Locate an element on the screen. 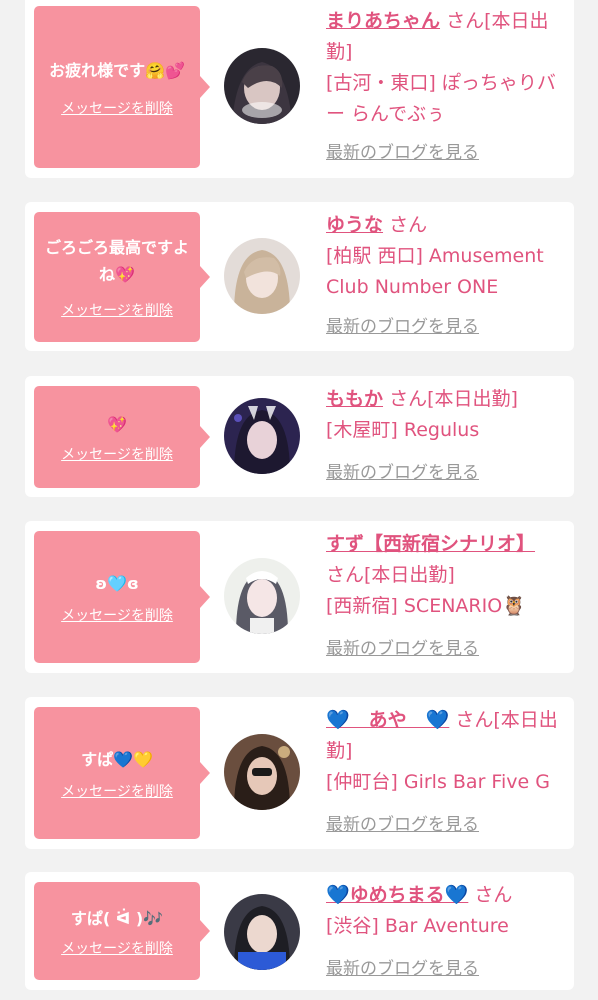 Image resolution: width=598 pixels, height=1000 pixels. shop-info: [仲町台] Girls Bar Five G is located at coordinates (438, 782).